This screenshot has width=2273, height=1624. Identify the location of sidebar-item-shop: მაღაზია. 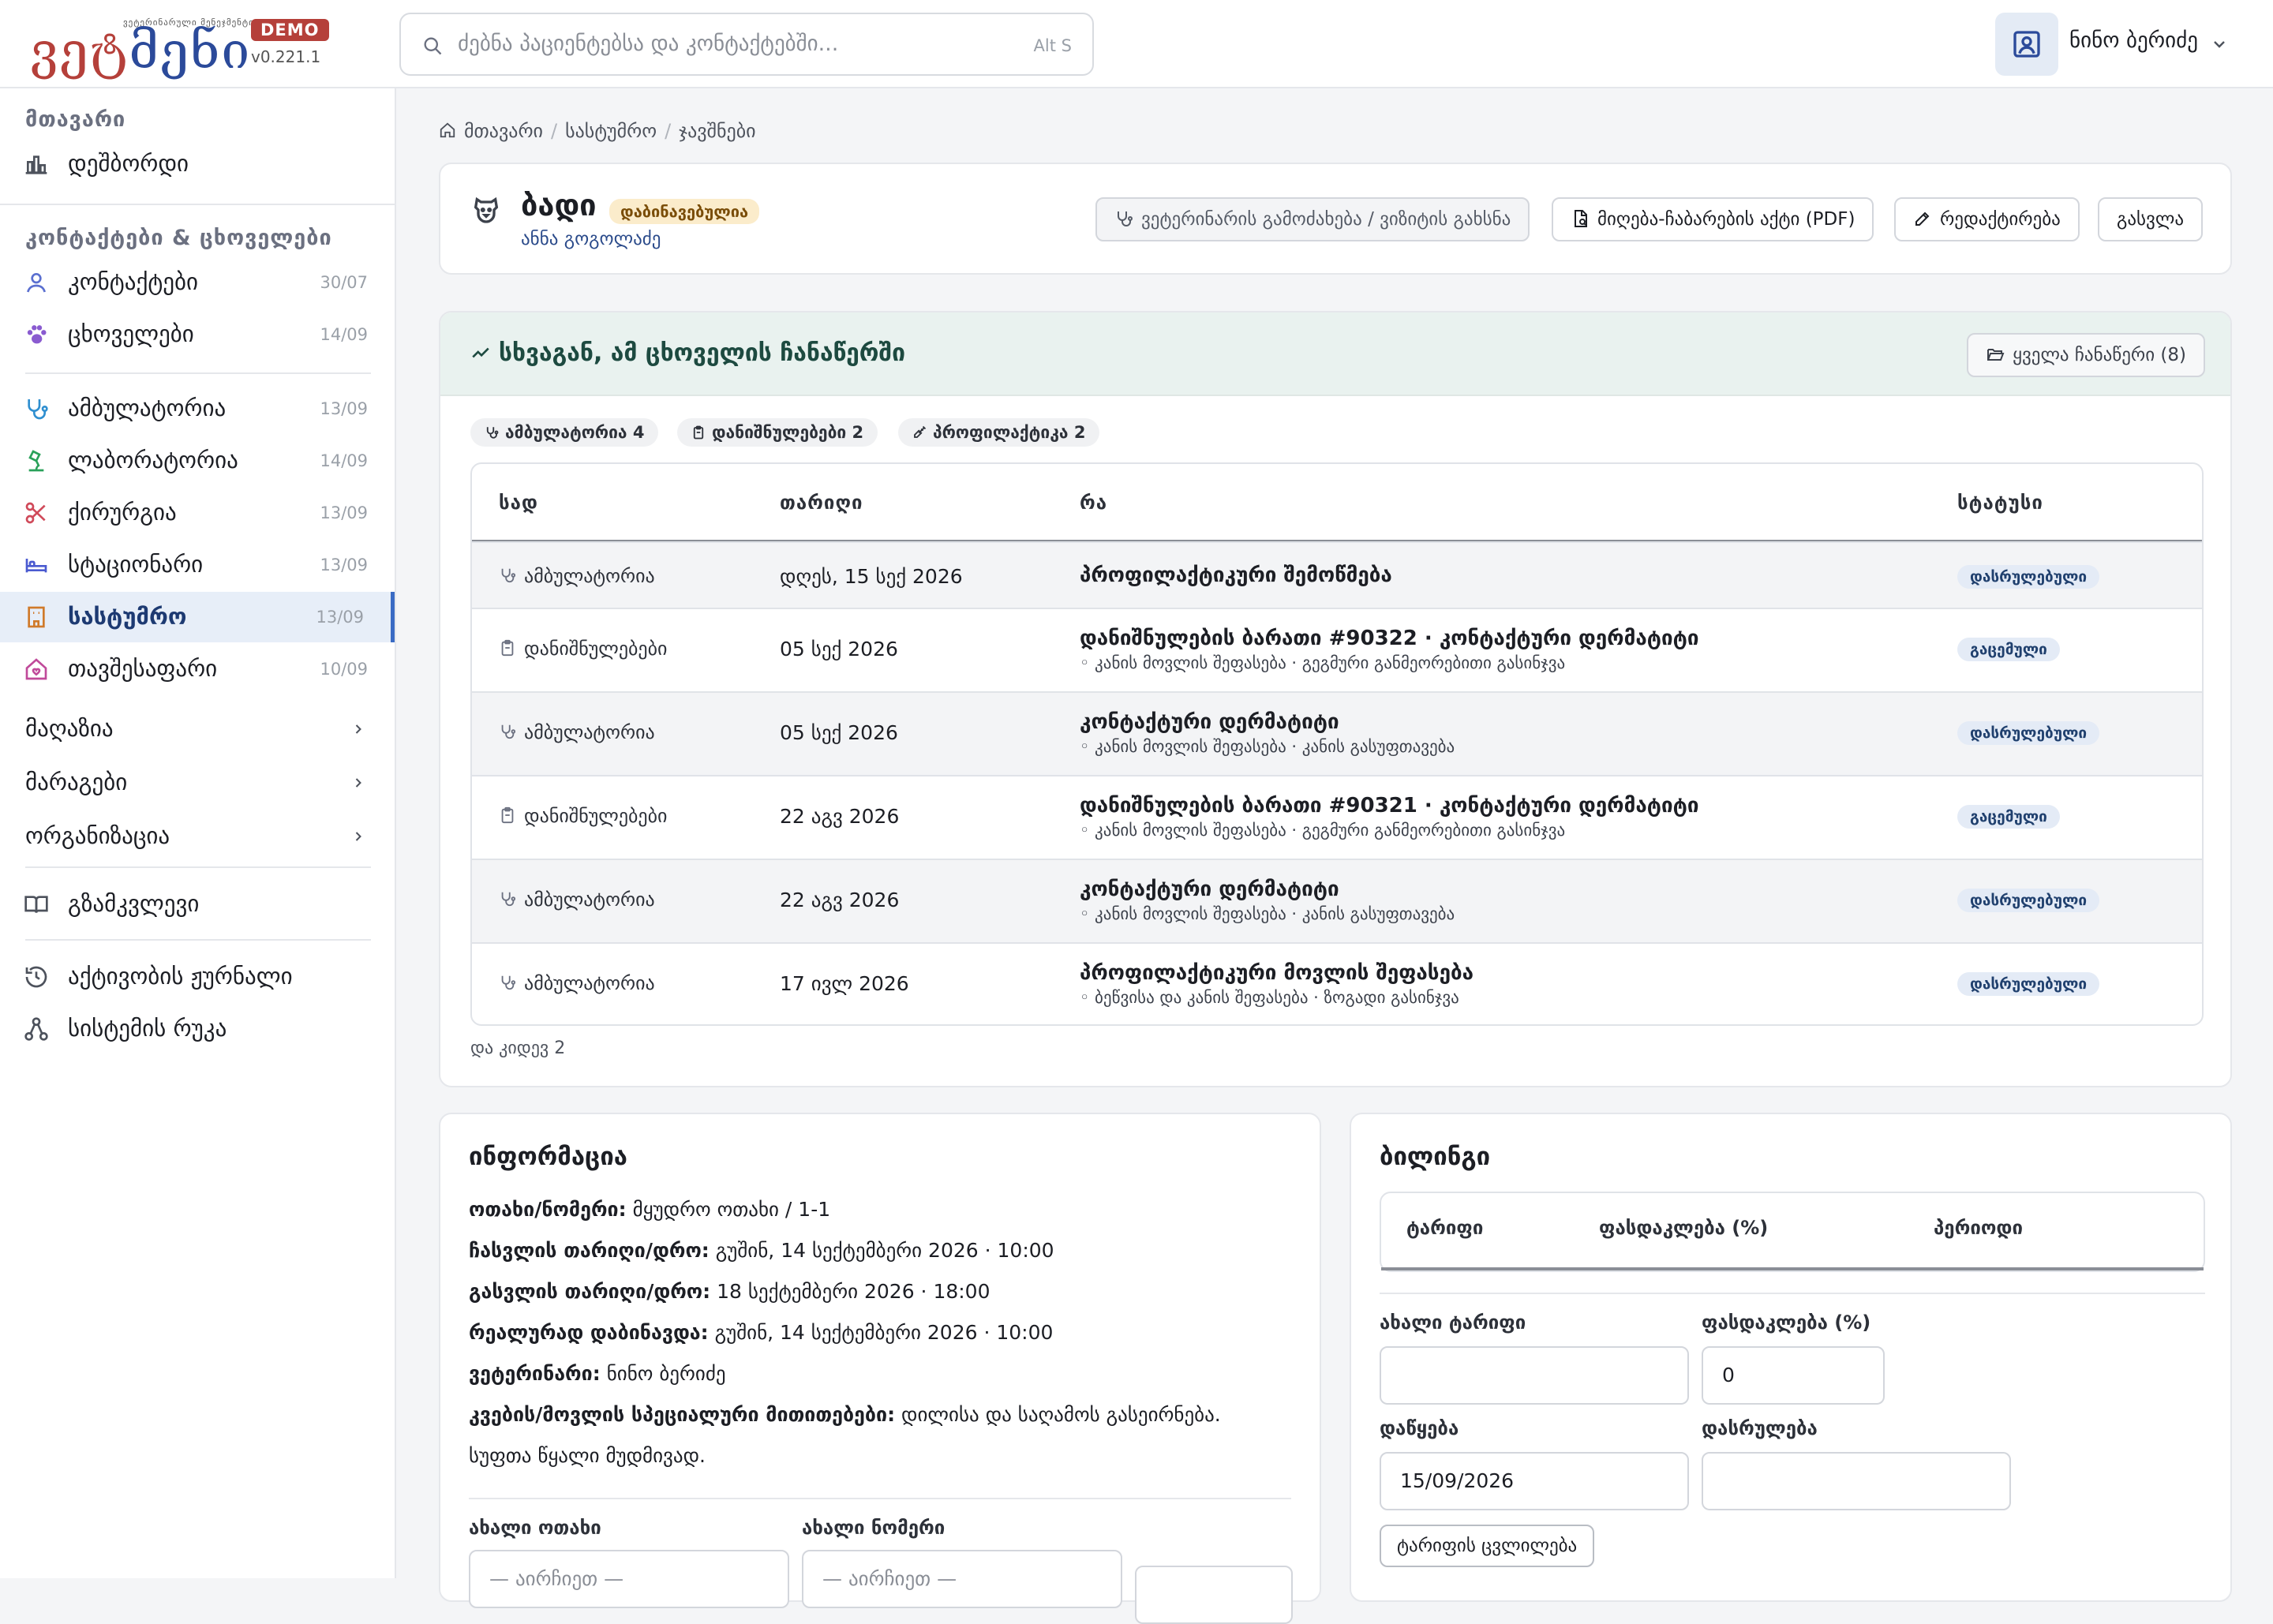
(197, 729).